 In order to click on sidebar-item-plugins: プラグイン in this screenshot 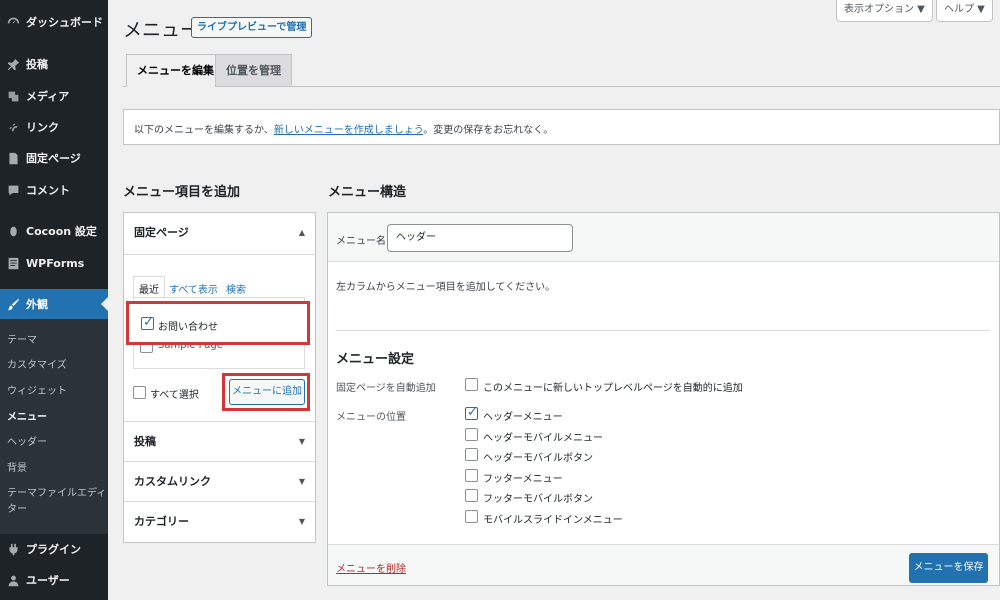, I will do `click(54, 549)`.